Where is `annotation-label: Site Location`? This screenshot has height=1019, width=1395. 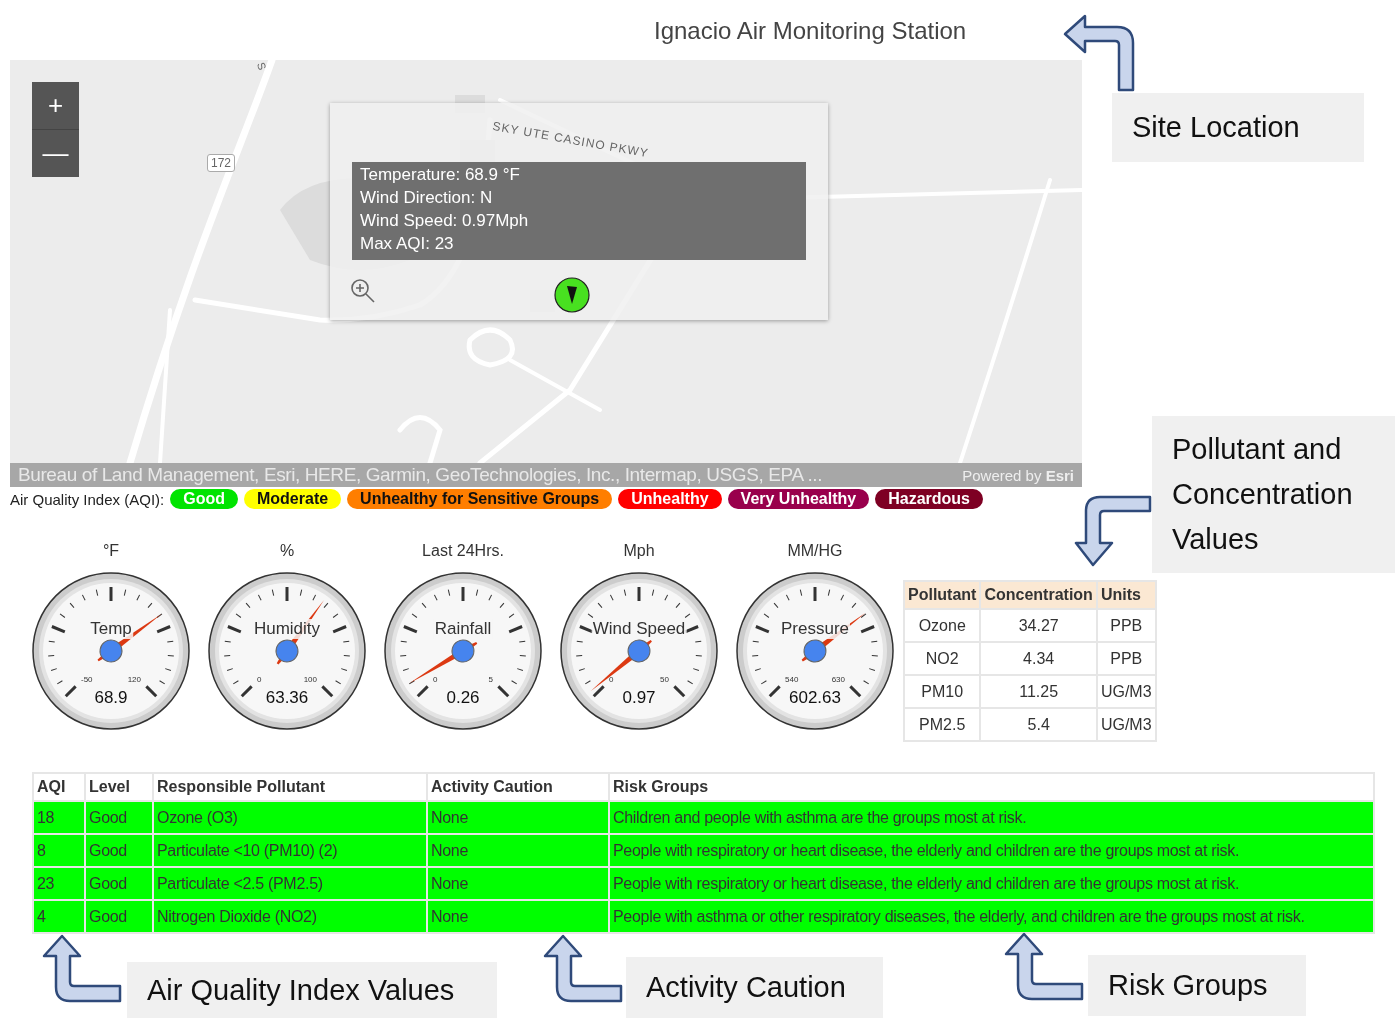
annotation-label: Site Location is located at coordinates (1238, 127).